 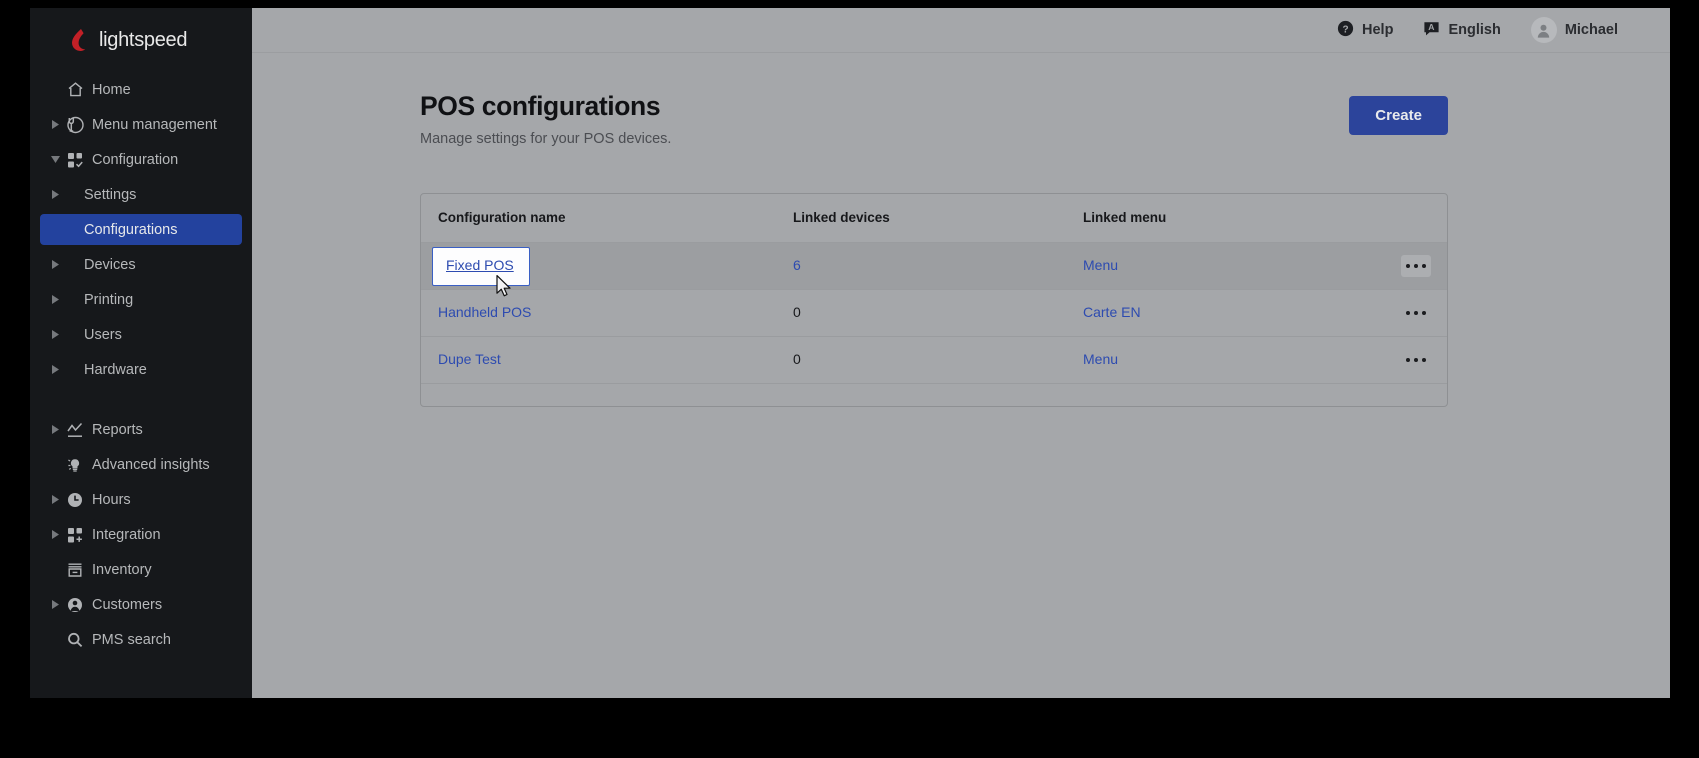 What do you see at coordinates (797, 265) in the screenshot?
I see `linked-devices-count: 6` at bounding box center [797, 265].